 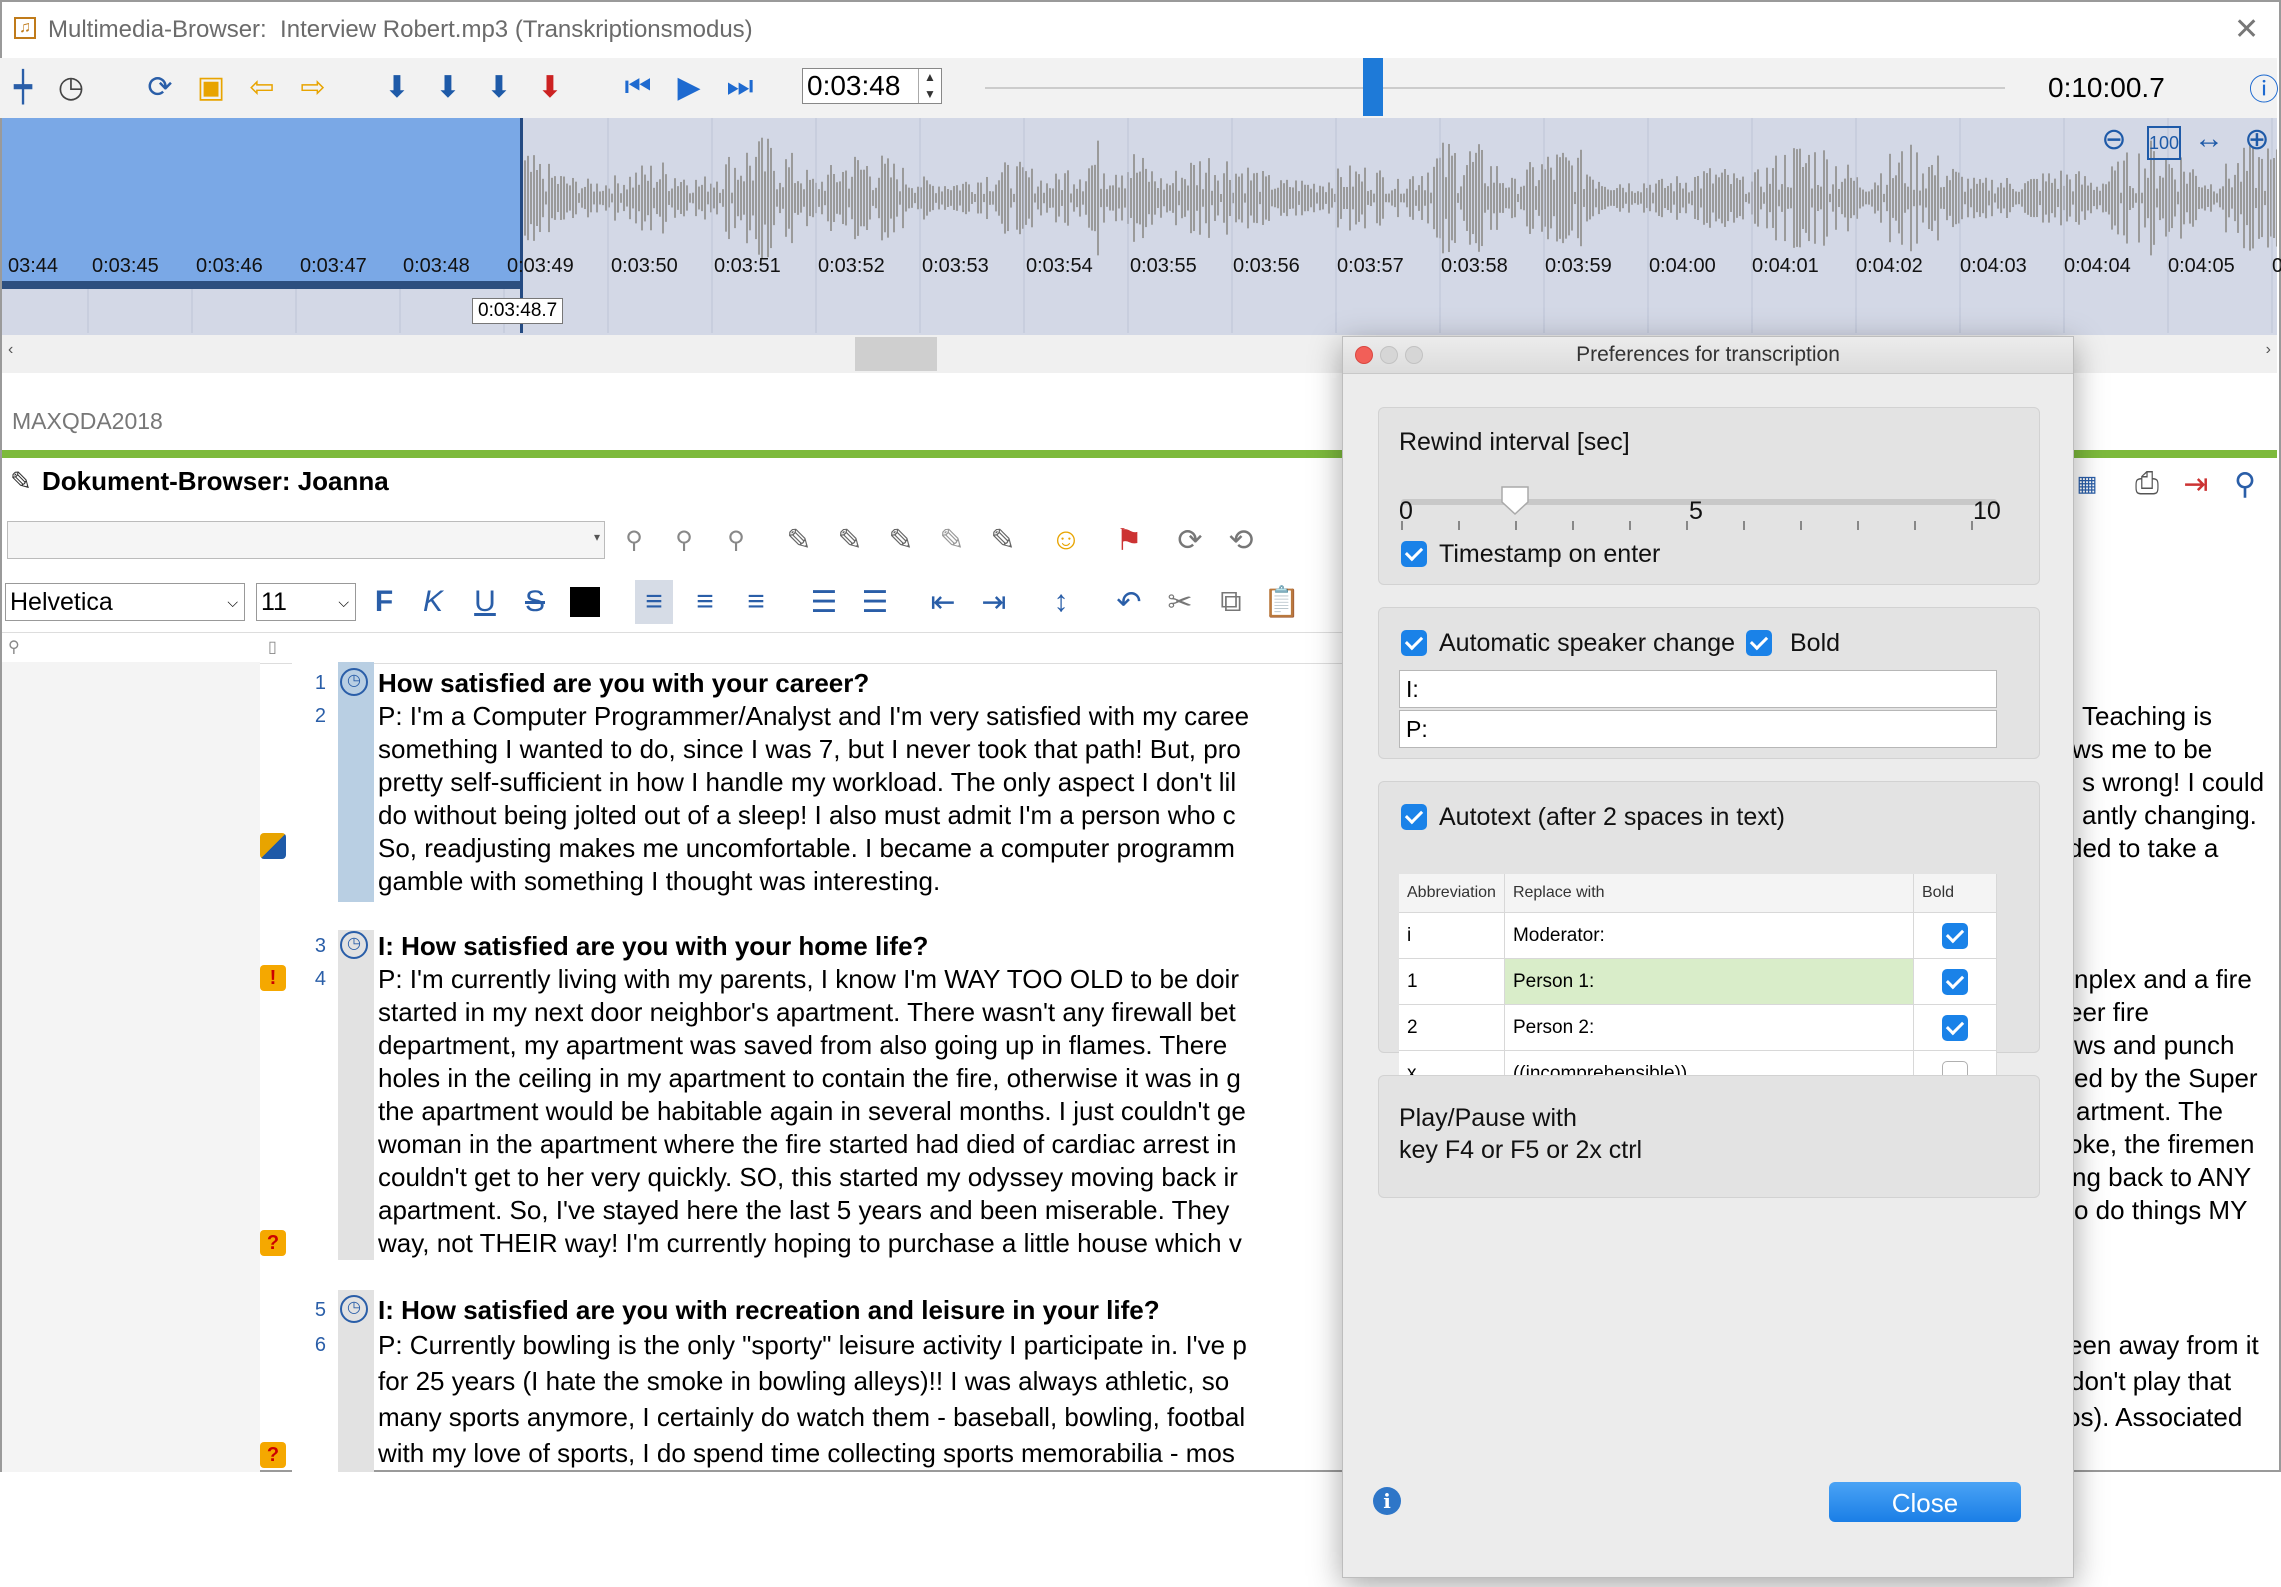 I want to click on print-icon: ⎙, so click(x=2147, y=484).